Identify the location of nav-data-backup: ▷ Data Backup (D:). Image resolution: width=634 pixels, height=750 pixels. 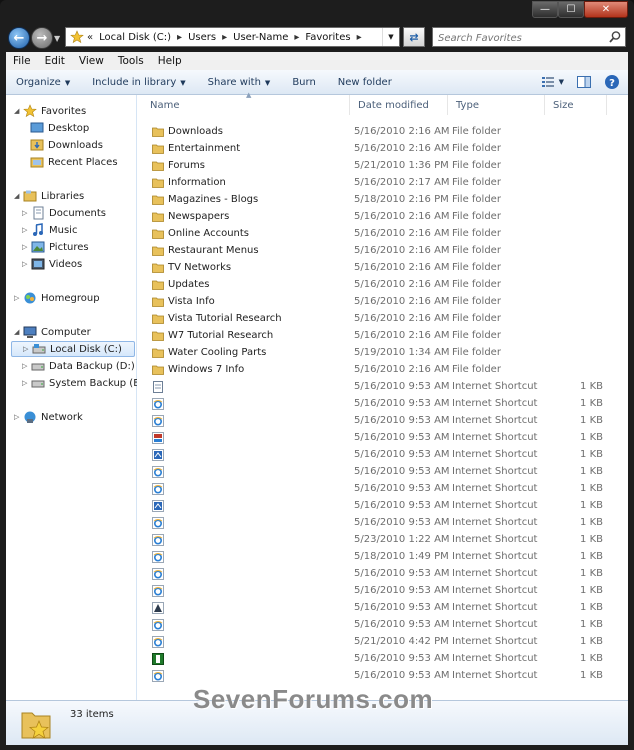
(78, 366).